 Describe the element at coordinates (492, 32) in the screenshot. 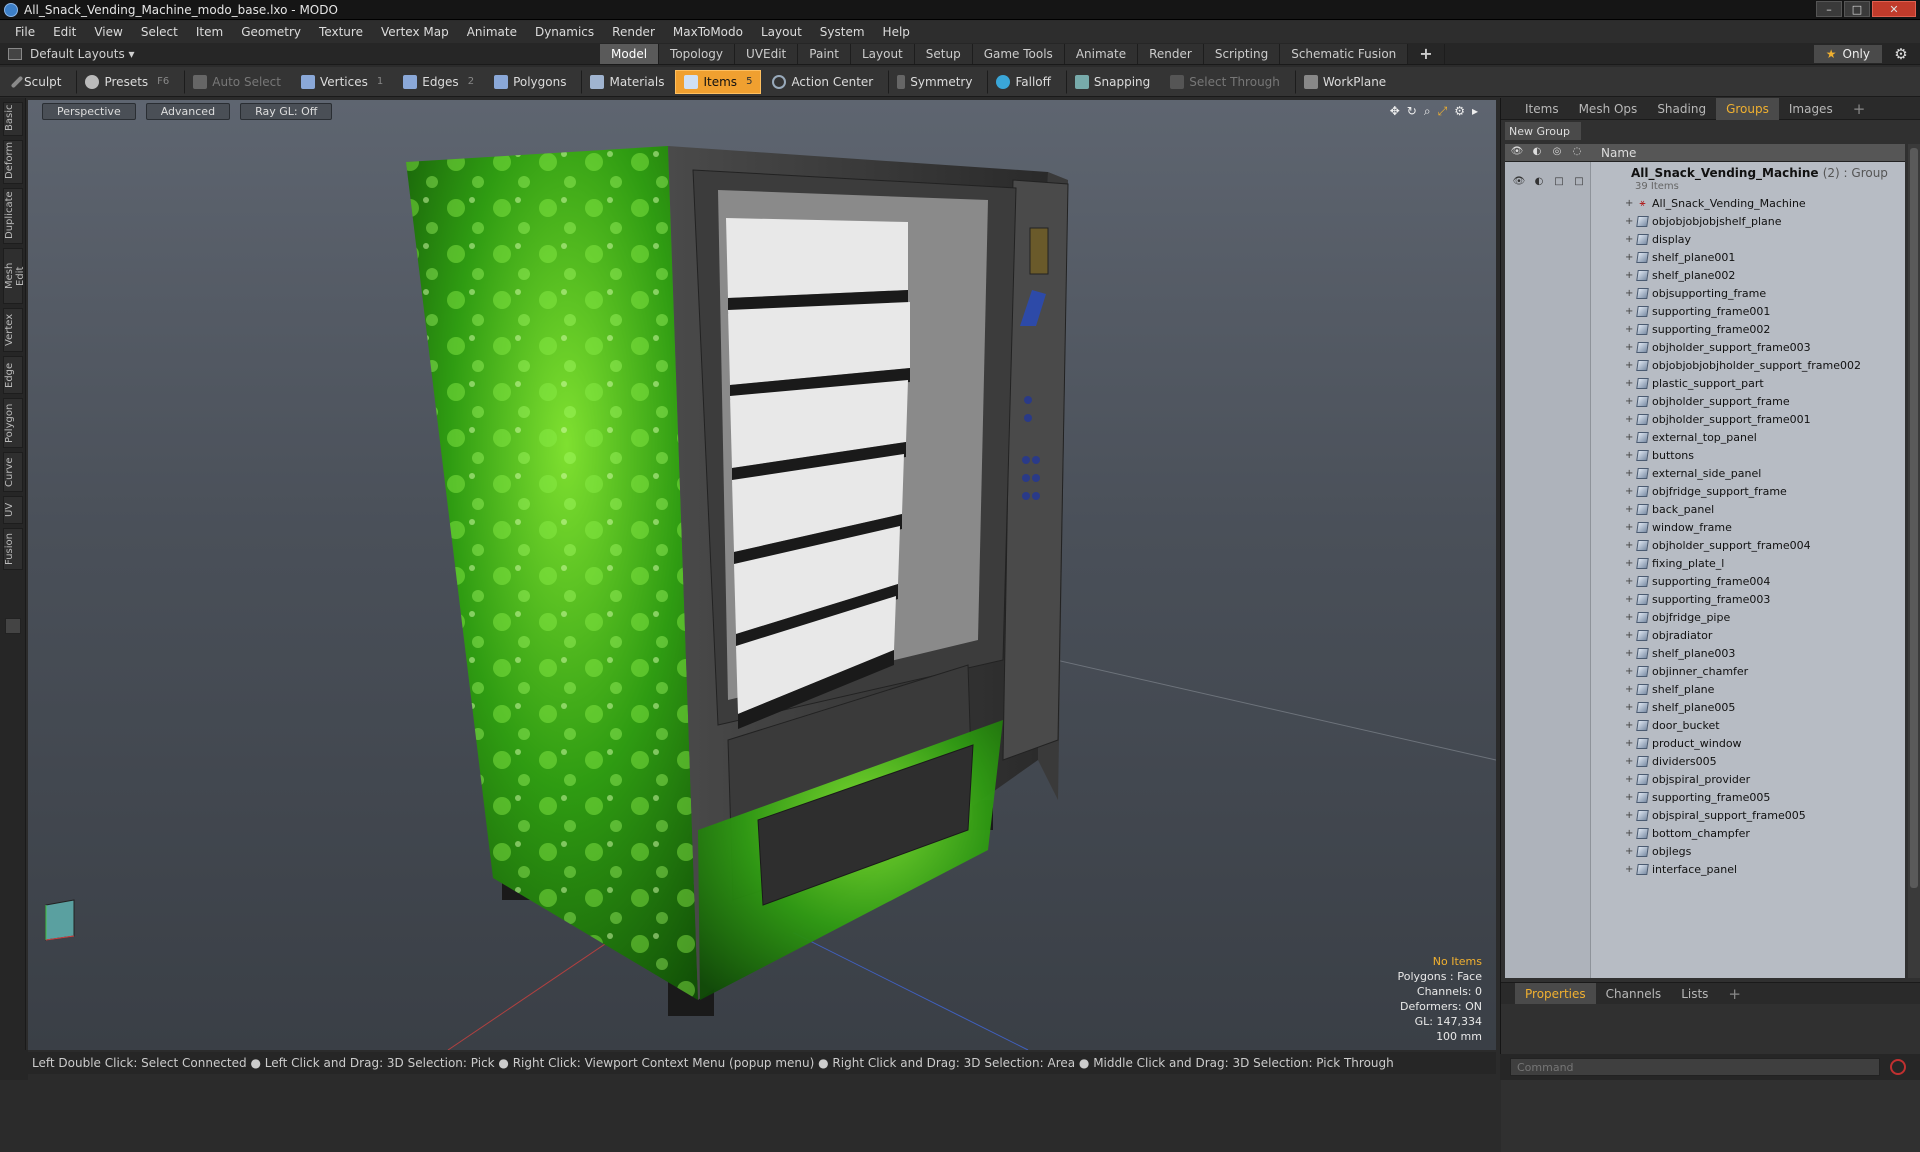

I see `menu-animate: Animate` at that location.